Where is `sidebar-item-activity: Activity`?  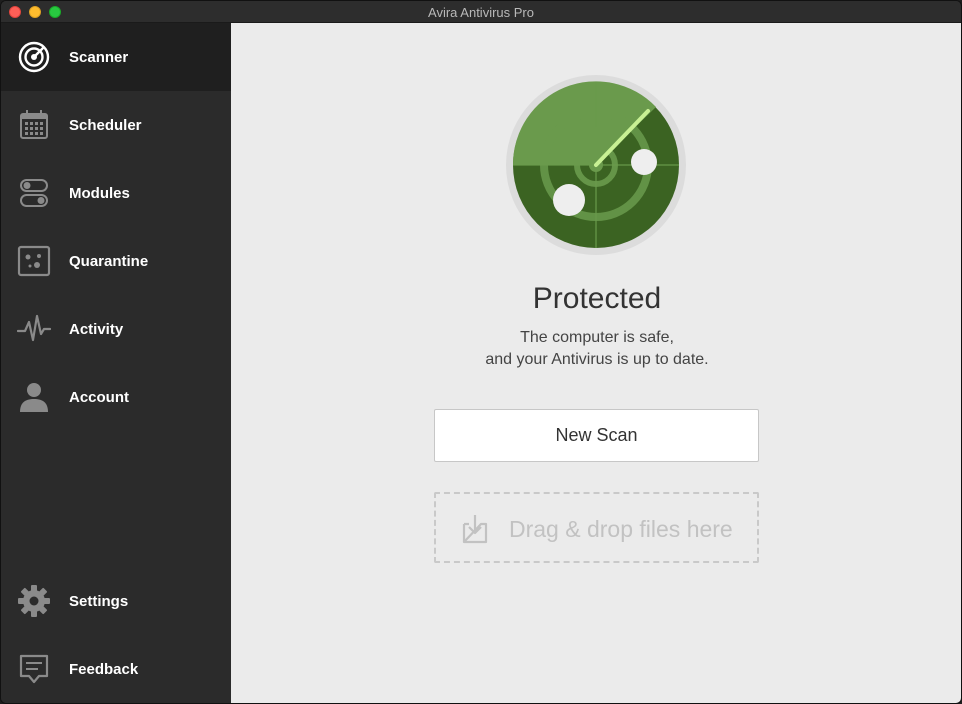
sidebar-item-activity: Activity is located at coordinates (116, 329).